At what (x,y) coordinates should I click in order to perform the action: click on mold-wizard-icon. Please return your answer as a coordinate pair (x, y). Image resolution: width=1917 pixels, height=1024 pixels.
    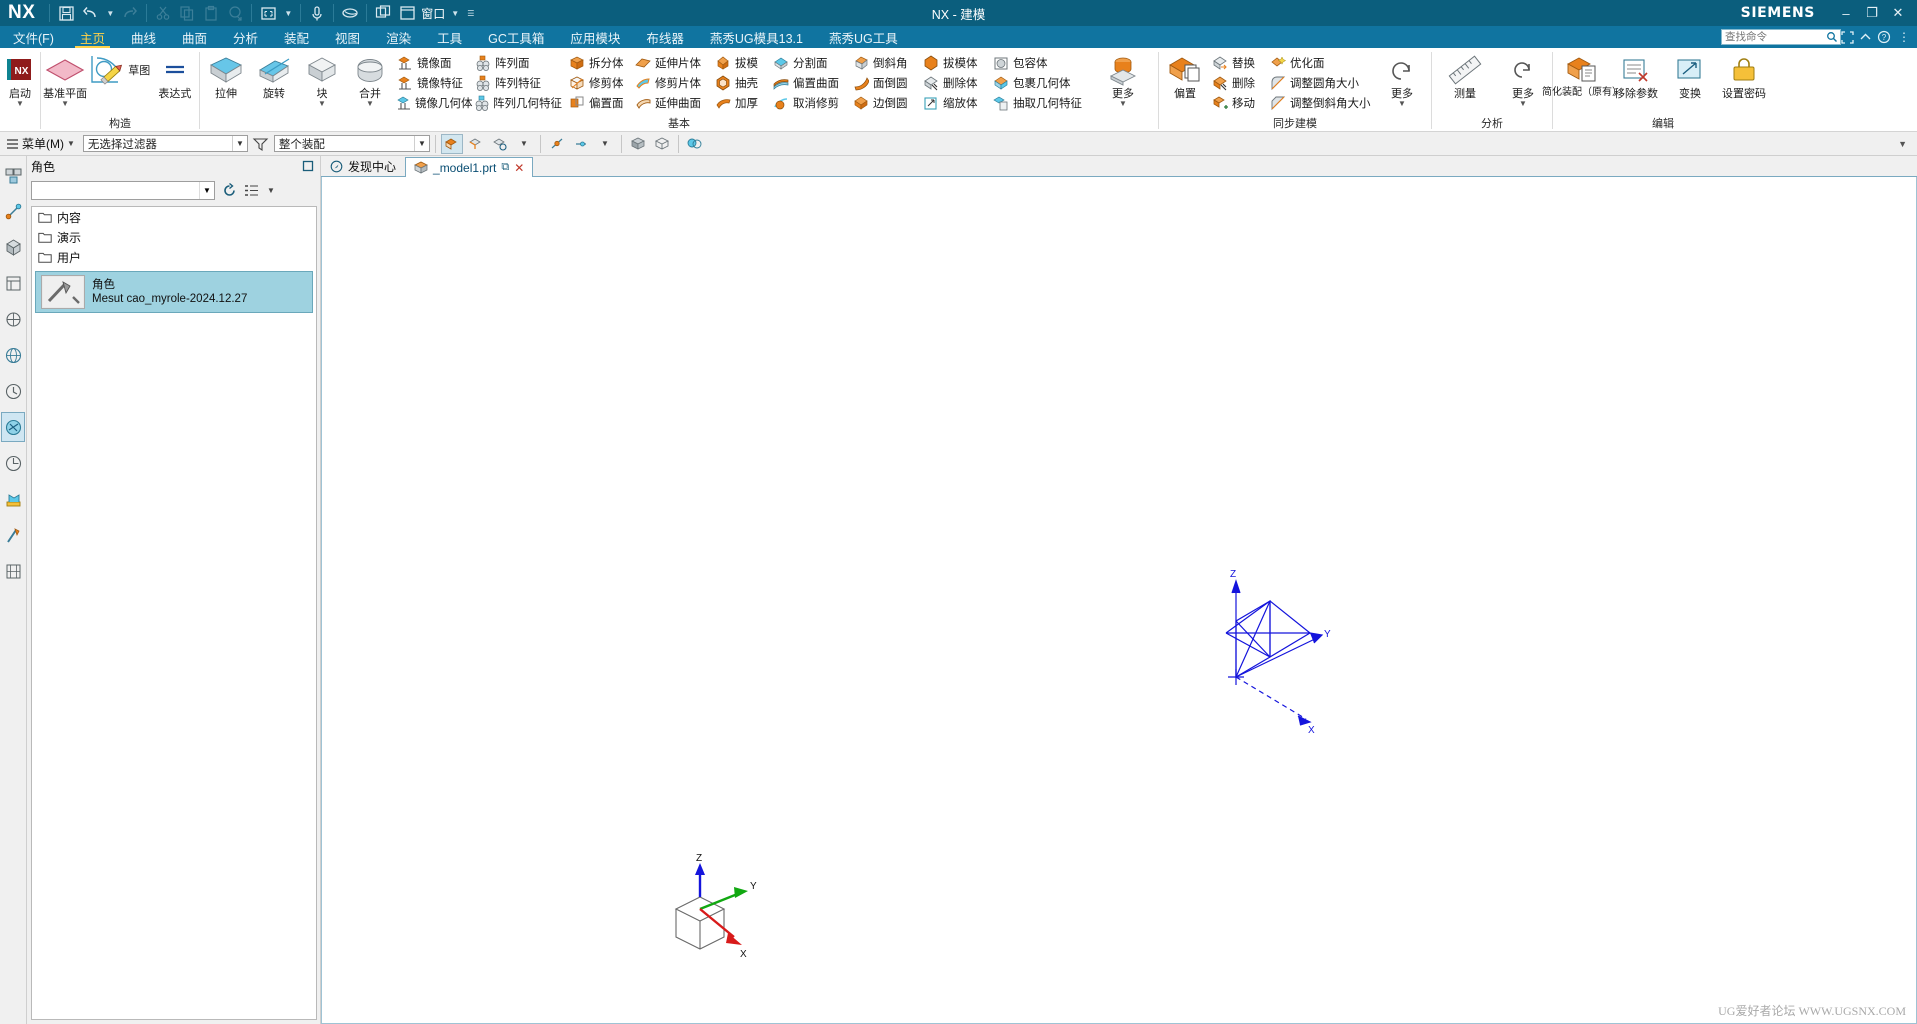
    Looking at the image, I should click on (13, 571).